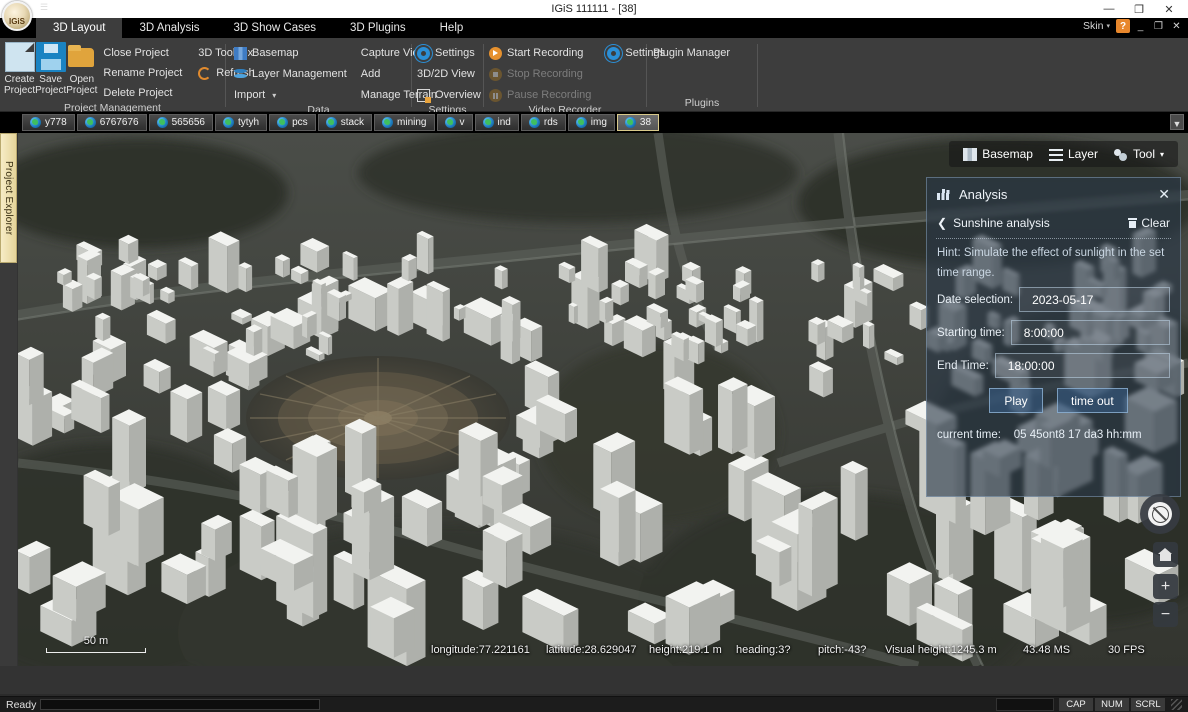 This screenshot has height=712, width=1188. Describe the element at coordinates (1094, 299) in the screenshot. I see `date-selection-input: 2023-05-17` at that location.